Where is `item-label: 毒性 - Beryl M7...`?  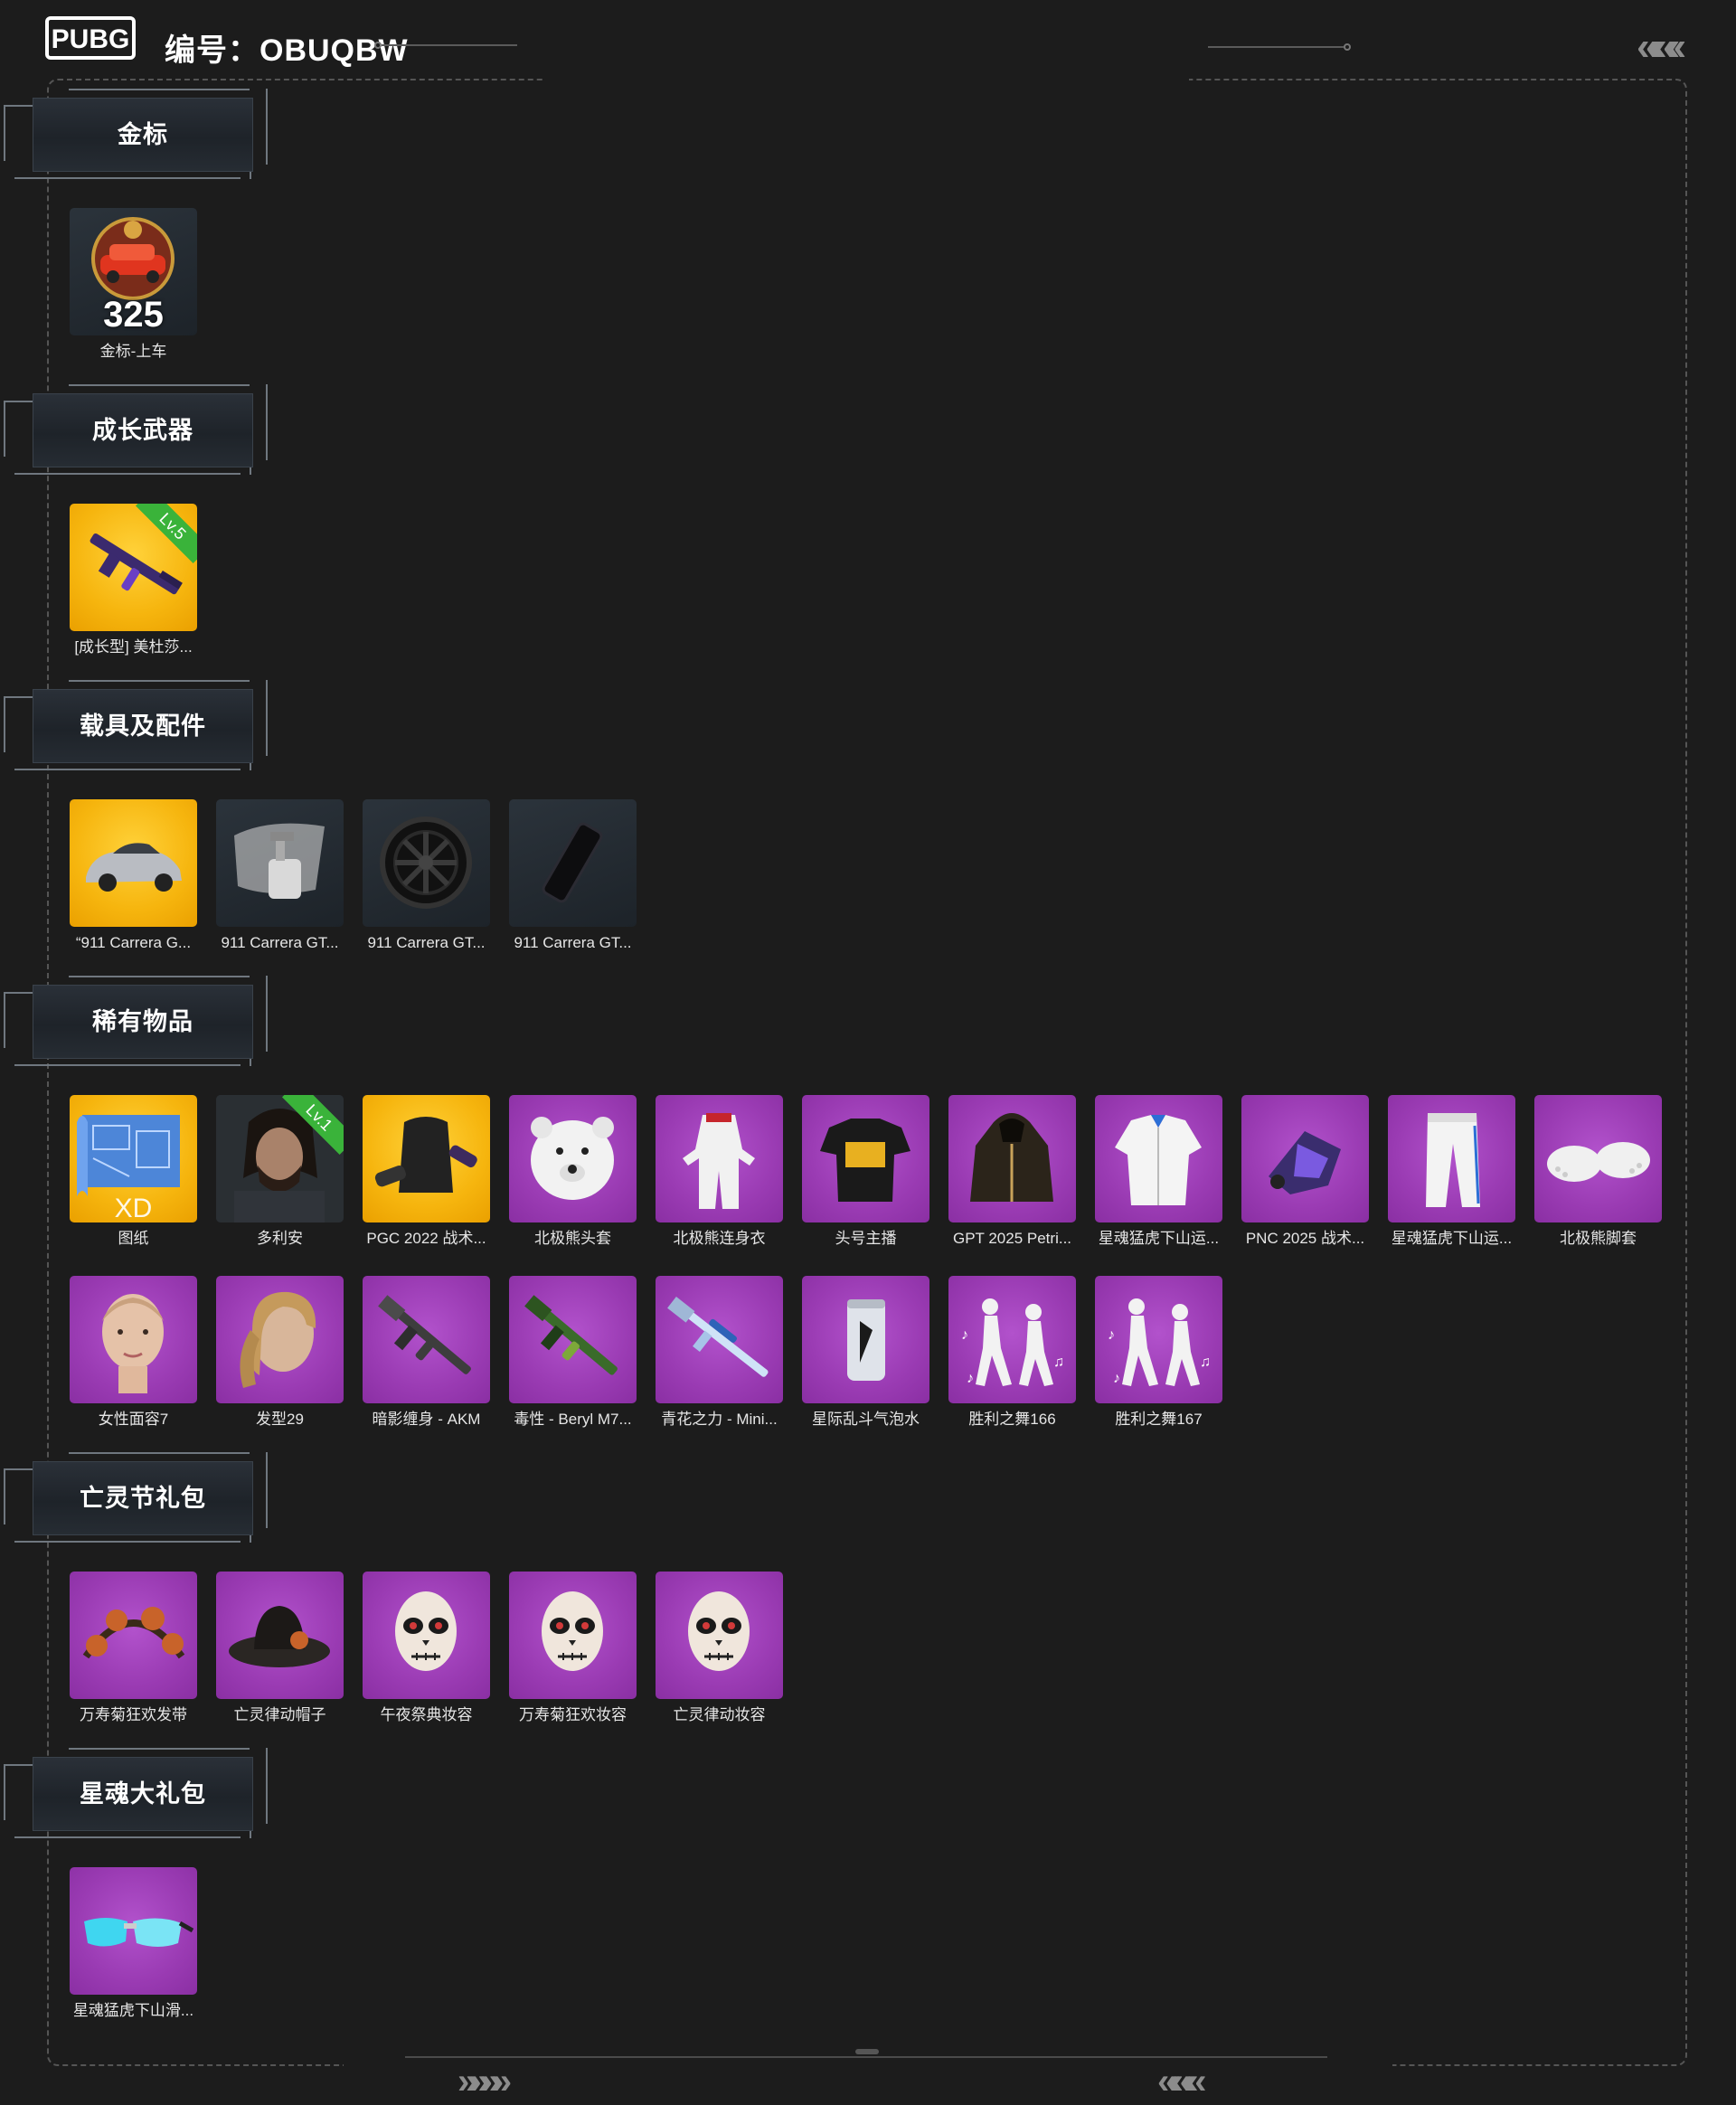 item-label: 毒性 - Beryl M7... is located at coordinates (573, 1419).